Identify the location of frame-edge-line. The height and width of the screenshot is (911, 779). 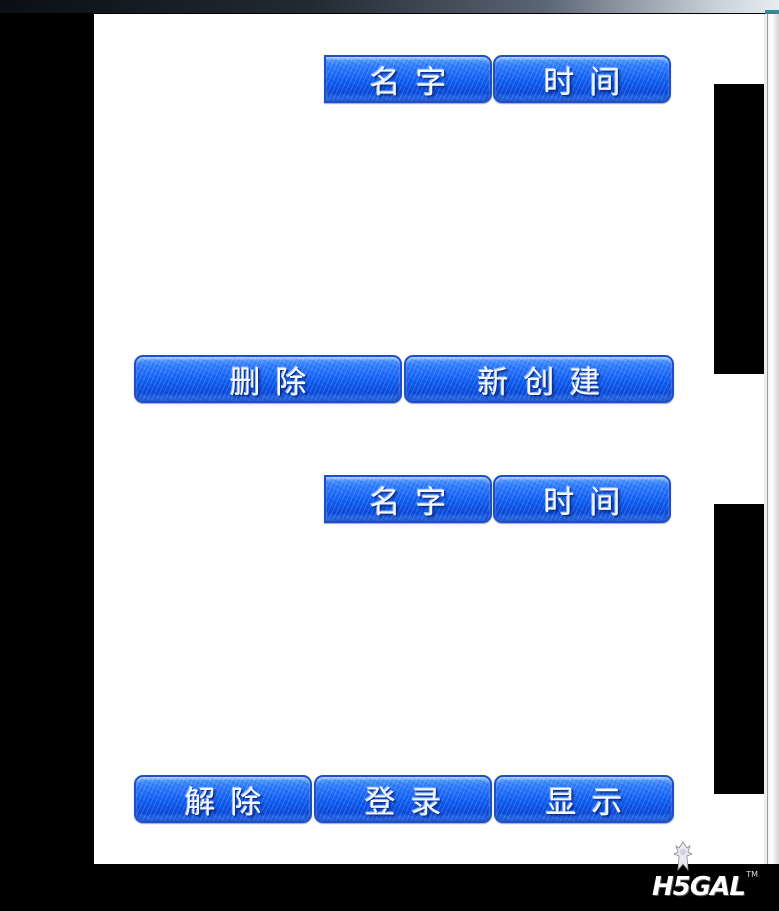
(767, 439).